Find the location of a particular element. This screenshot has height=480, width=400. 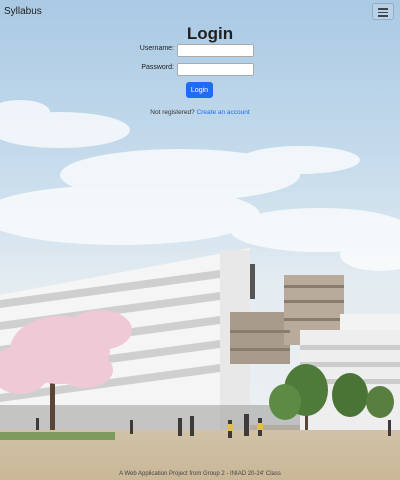

username-input is located at coordinates (215, 50).